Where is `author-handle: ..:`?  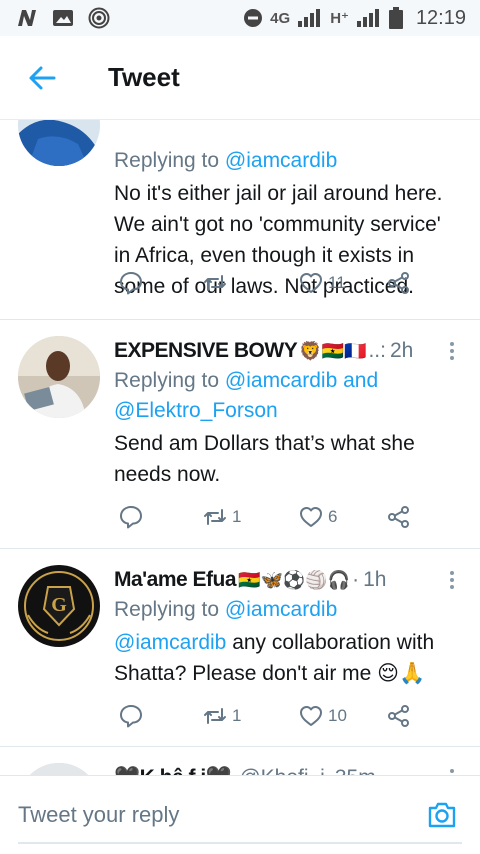
author-handle: ..: is located at coordinates (377, 350).